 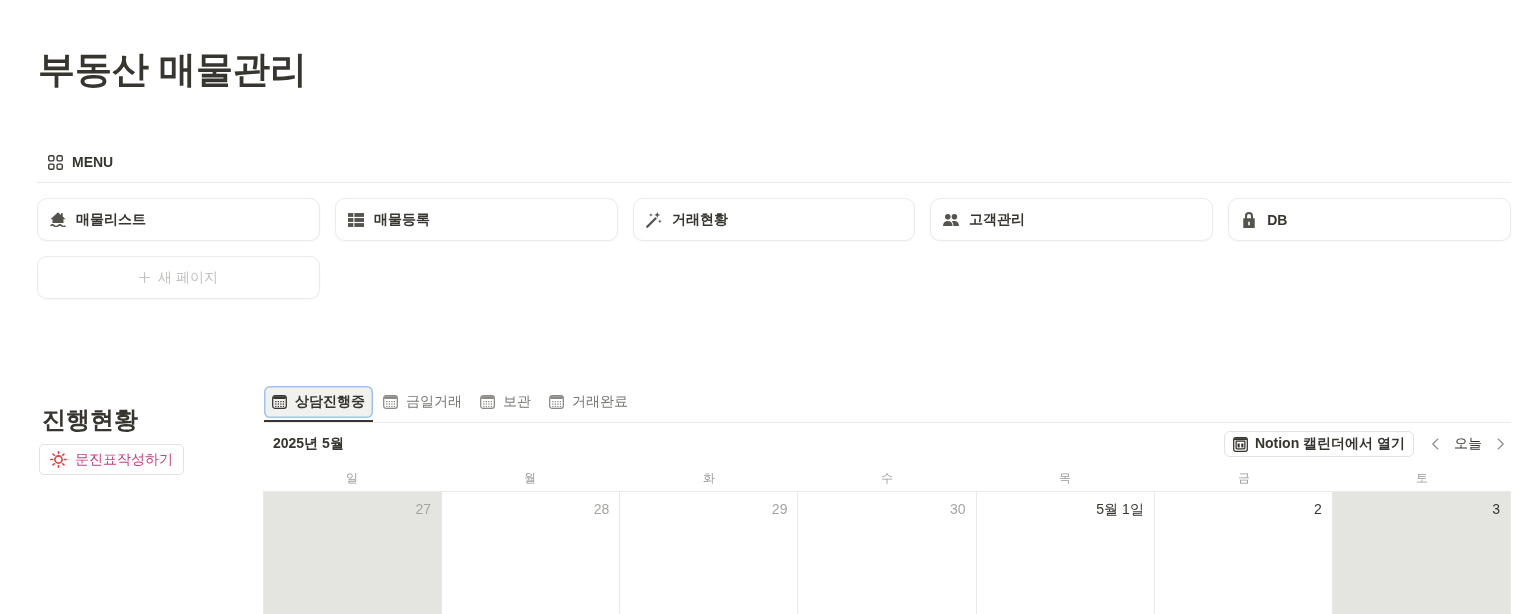 What do you see at coordinates (1318, 509) in the screenshot?
I see `day-number: 2` at bounding box center [1318, 509].